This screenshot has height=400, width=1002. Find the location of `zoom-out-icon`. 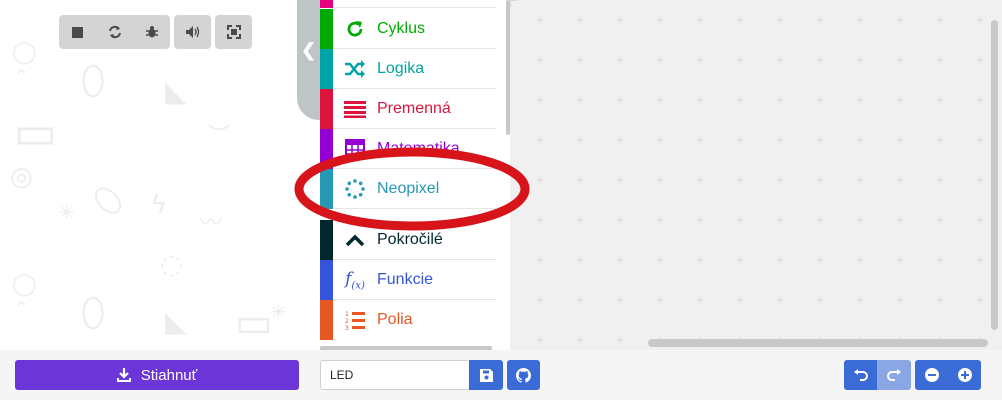

zoom-out-icon is located at coordinates (931, 375).